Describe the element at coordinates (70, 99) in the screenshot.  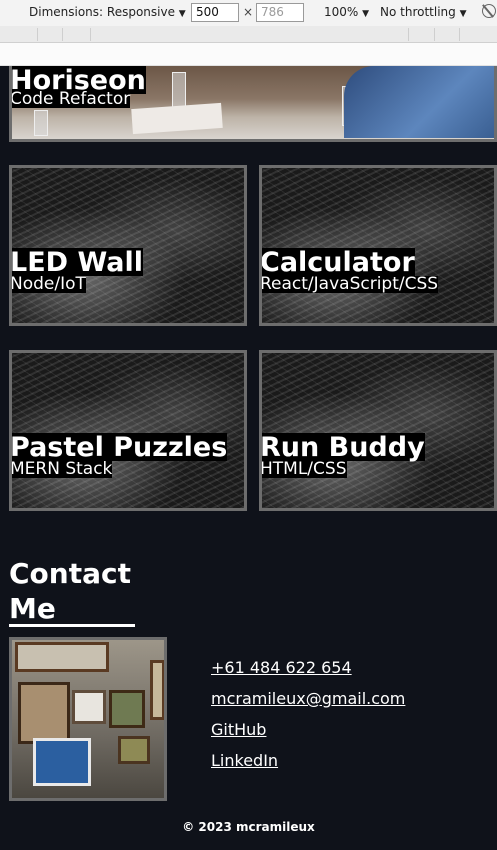
I see `project-subtitle: Code Refactor` at that location.